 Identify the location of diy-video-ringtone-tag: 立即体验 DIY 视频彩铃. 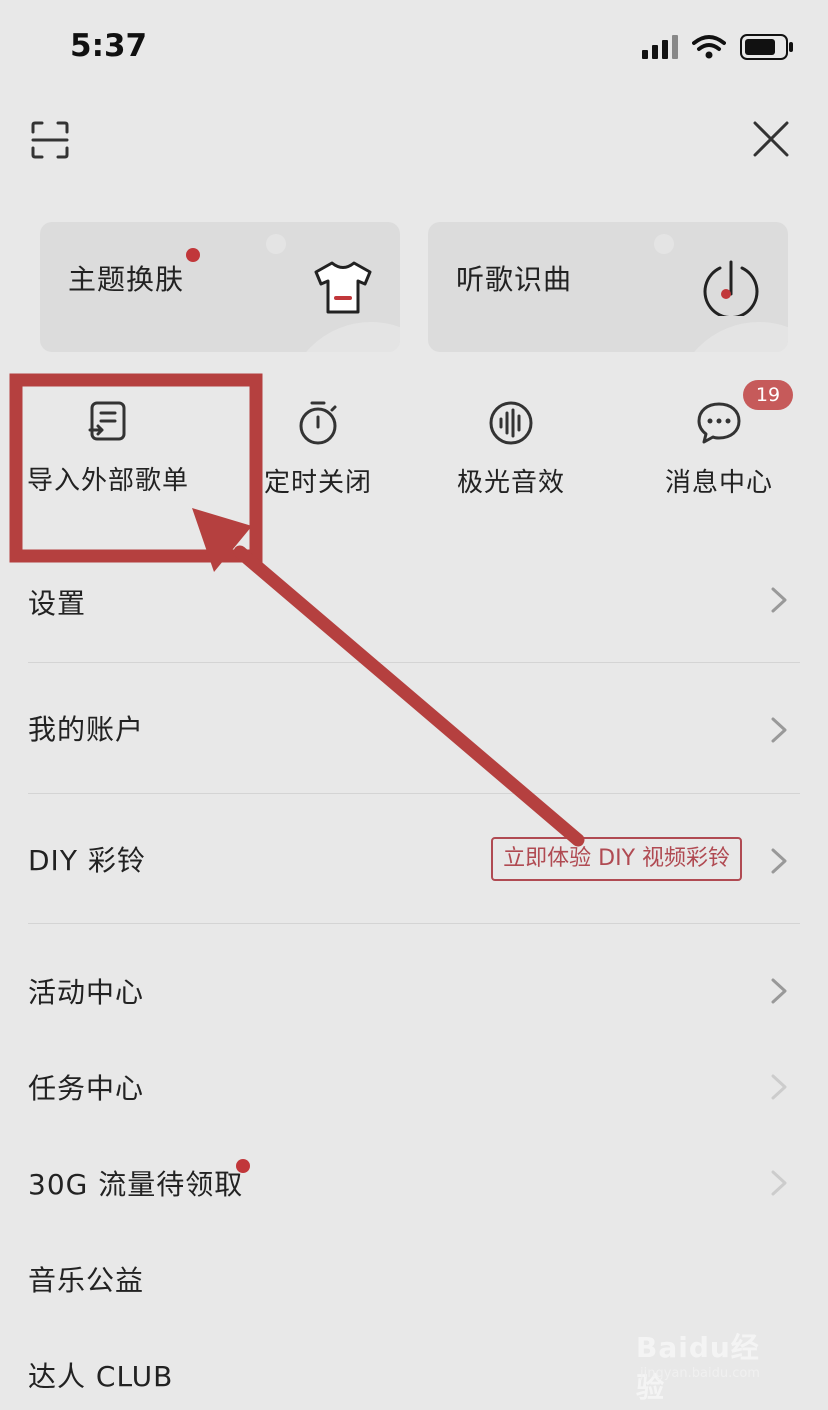
(616, 859).